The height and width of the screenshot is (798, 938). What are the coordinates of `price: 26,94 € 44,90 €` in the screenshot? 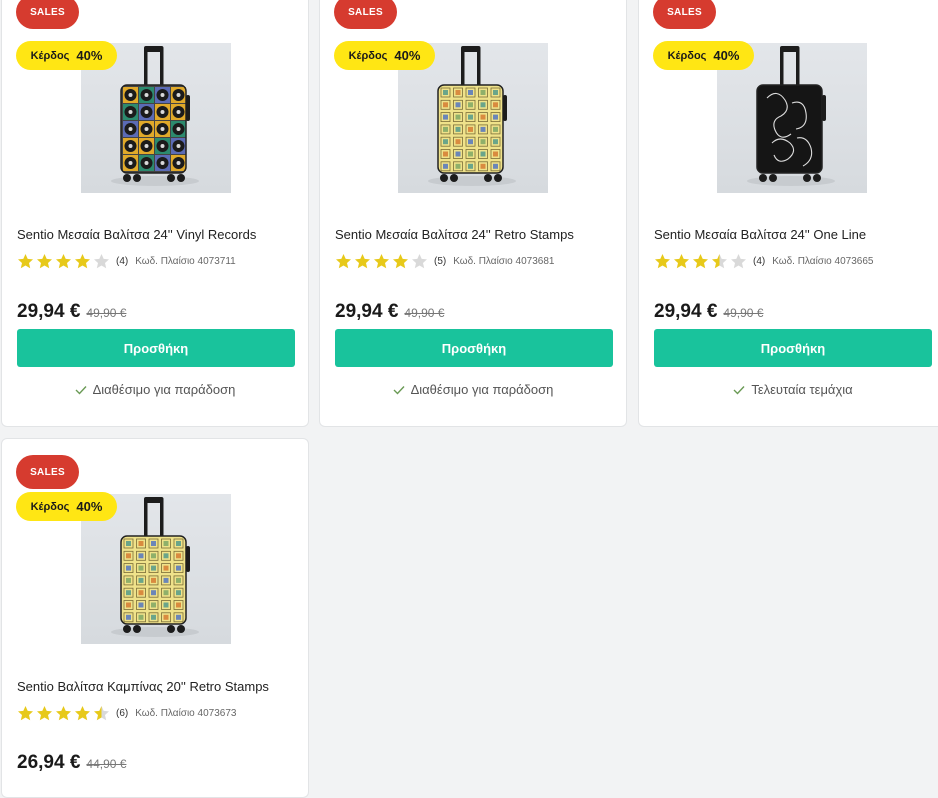 It's located at (71, 763).